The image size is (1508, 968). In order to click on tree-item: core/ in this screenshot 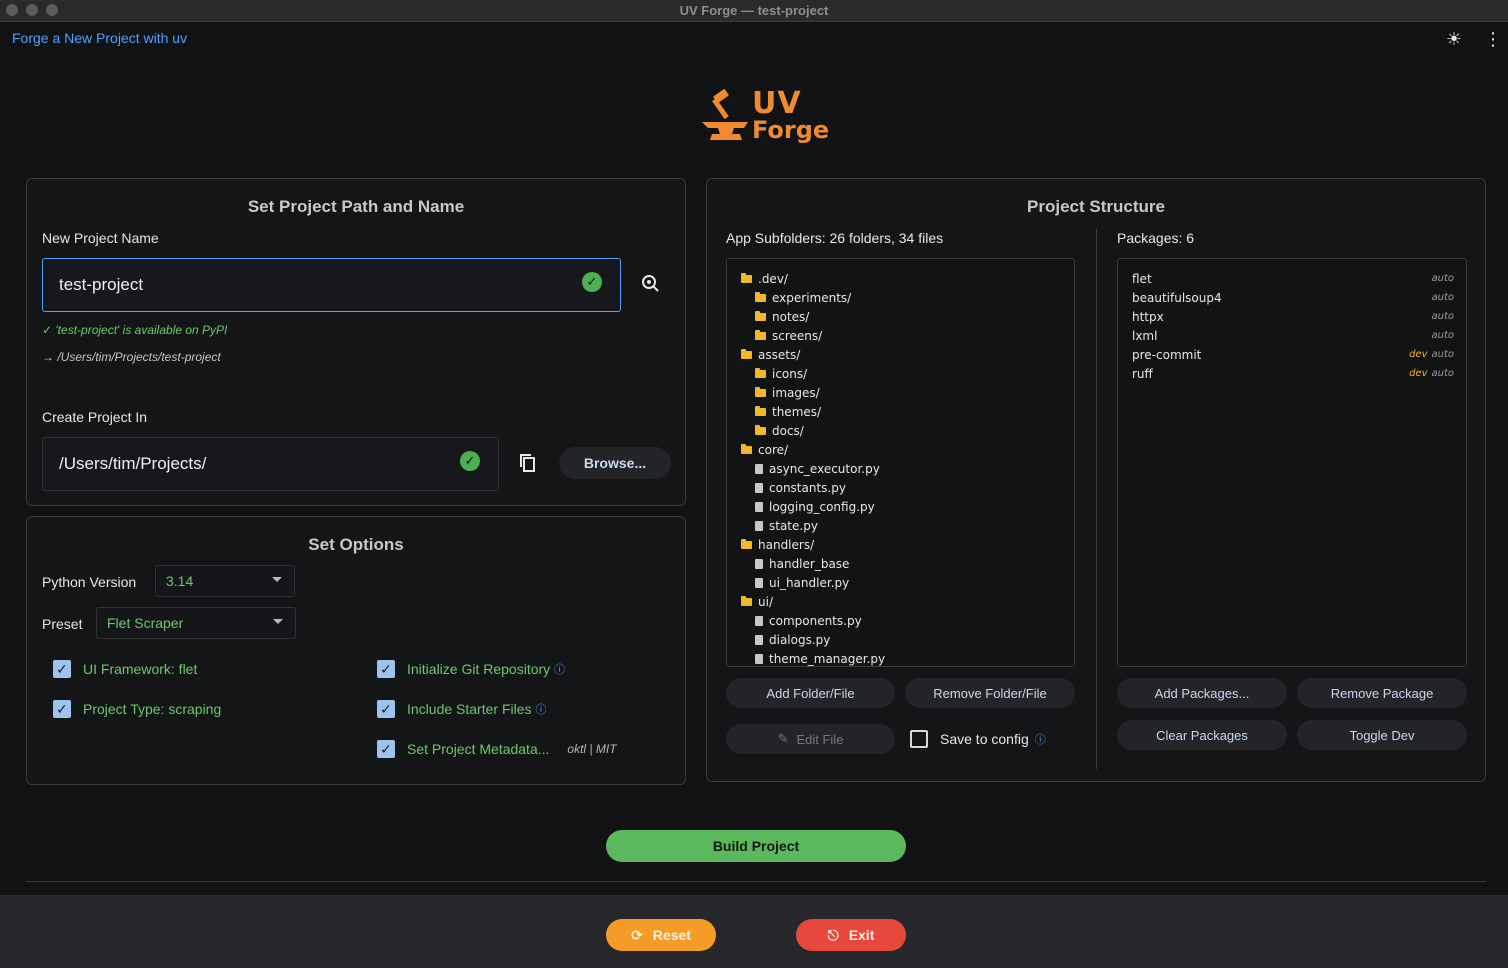, I will do `click(764, 449)`.